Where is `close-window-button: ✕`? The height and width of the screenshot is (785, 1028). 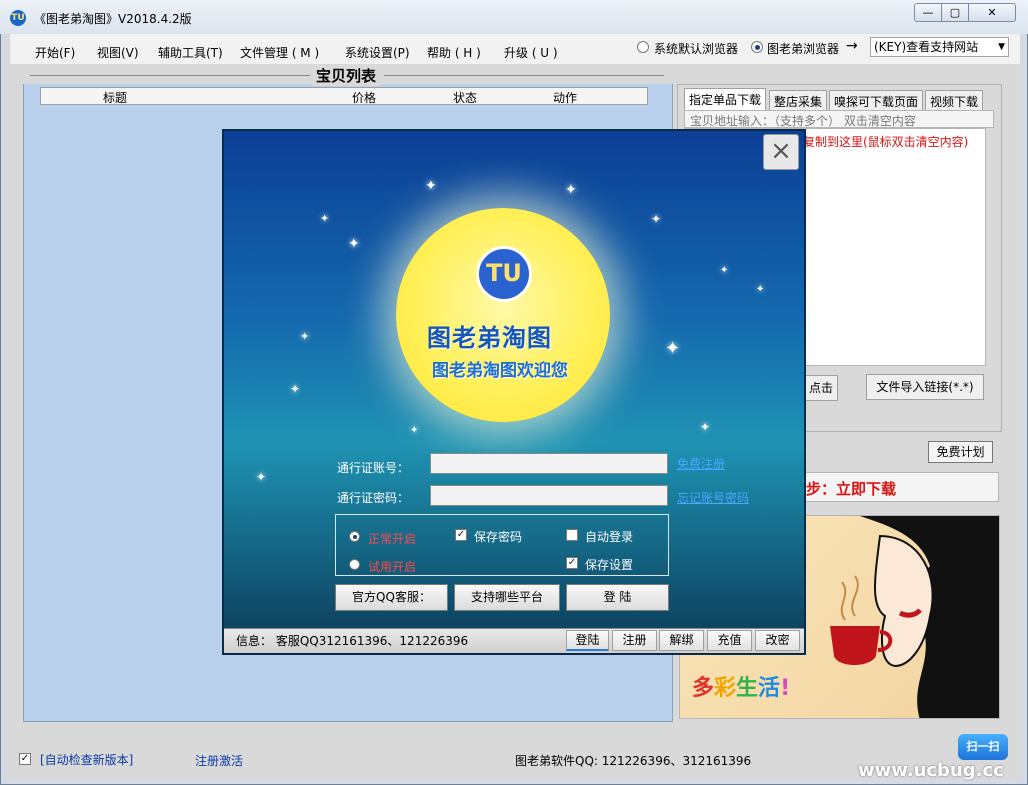 close-window-button: ✕ is located at coordinates (992, 12).